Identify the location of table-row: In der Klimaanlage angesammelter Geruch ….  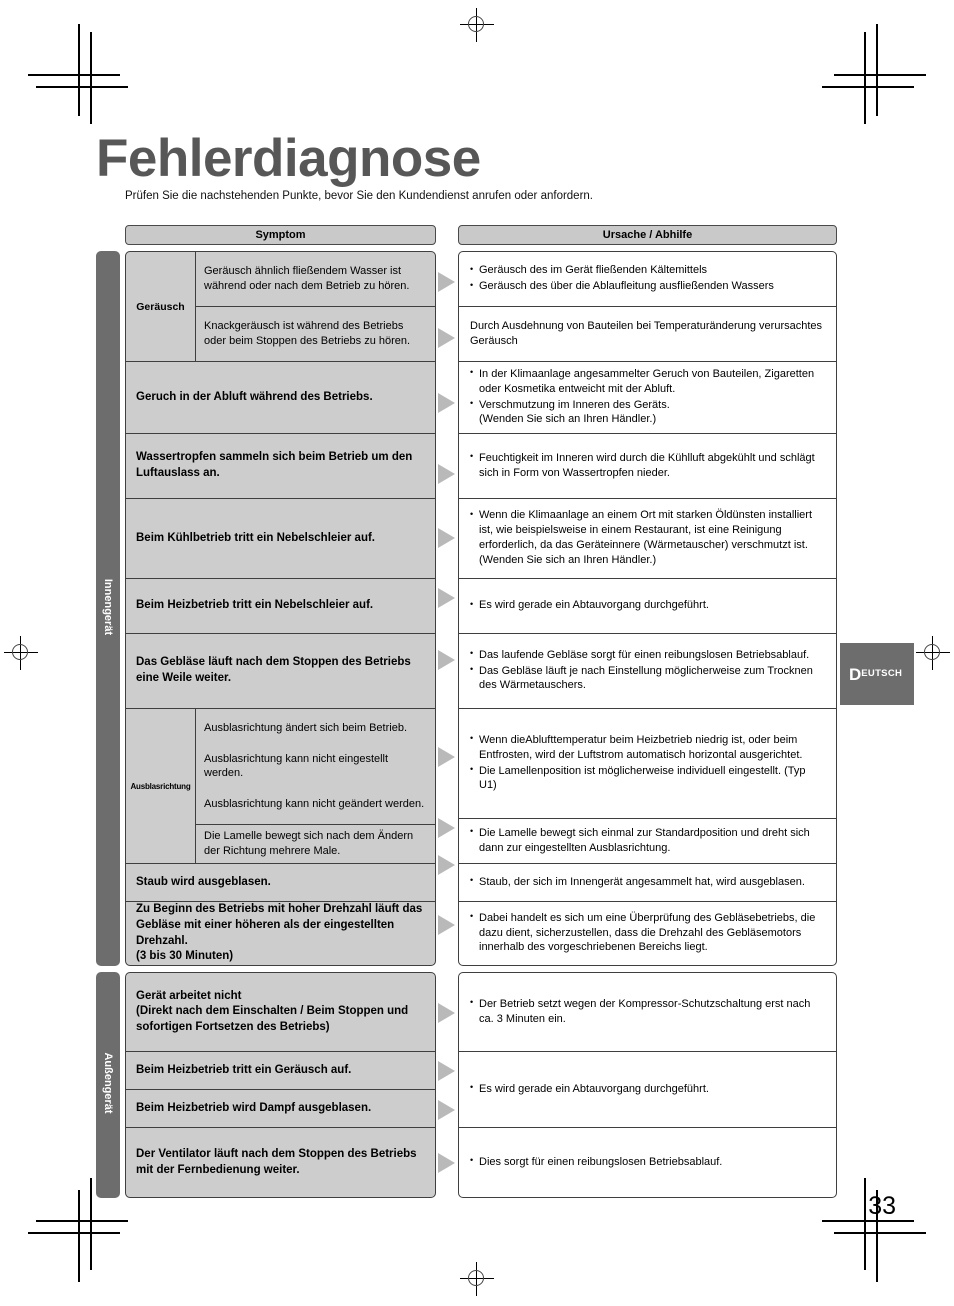
(647, 398).